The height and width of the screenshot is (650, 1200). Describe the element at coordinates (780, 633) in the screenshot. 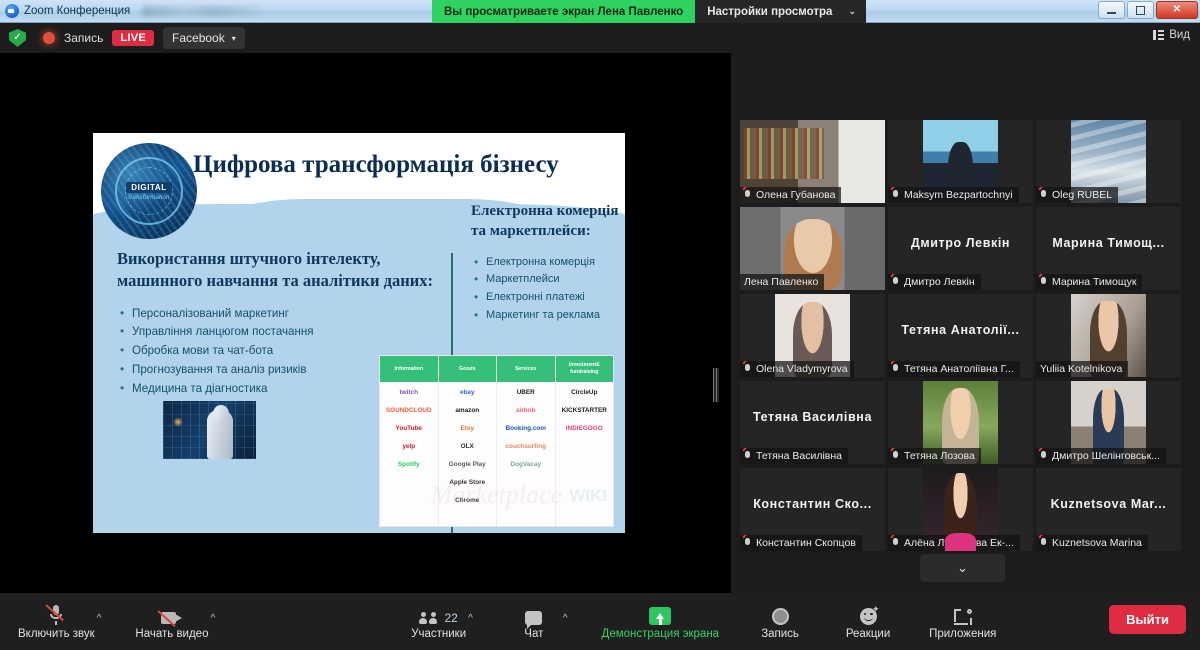

I see `record-button-label: Запись` at that location.